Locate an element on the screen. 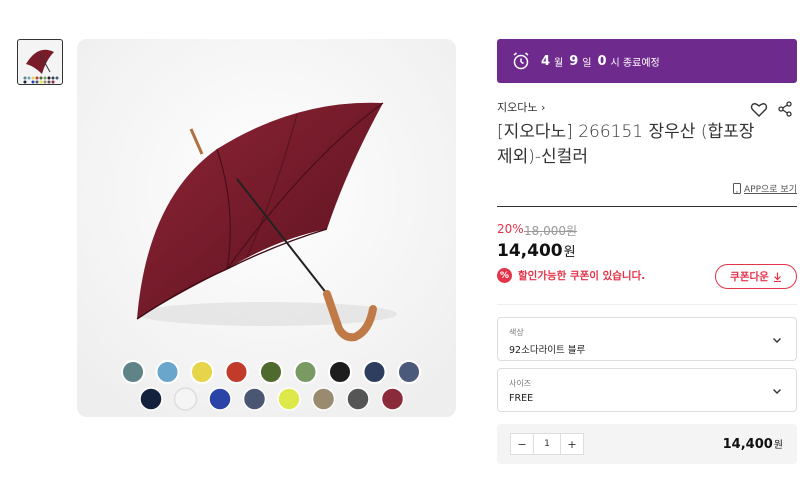 The width and height of the screenshot is (800, 477). title-divider is located at coordinates (647, 206).